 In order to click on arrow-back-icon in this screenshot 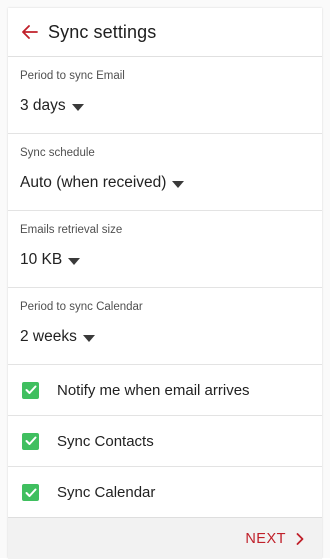, I will do `click(30, 32)`.